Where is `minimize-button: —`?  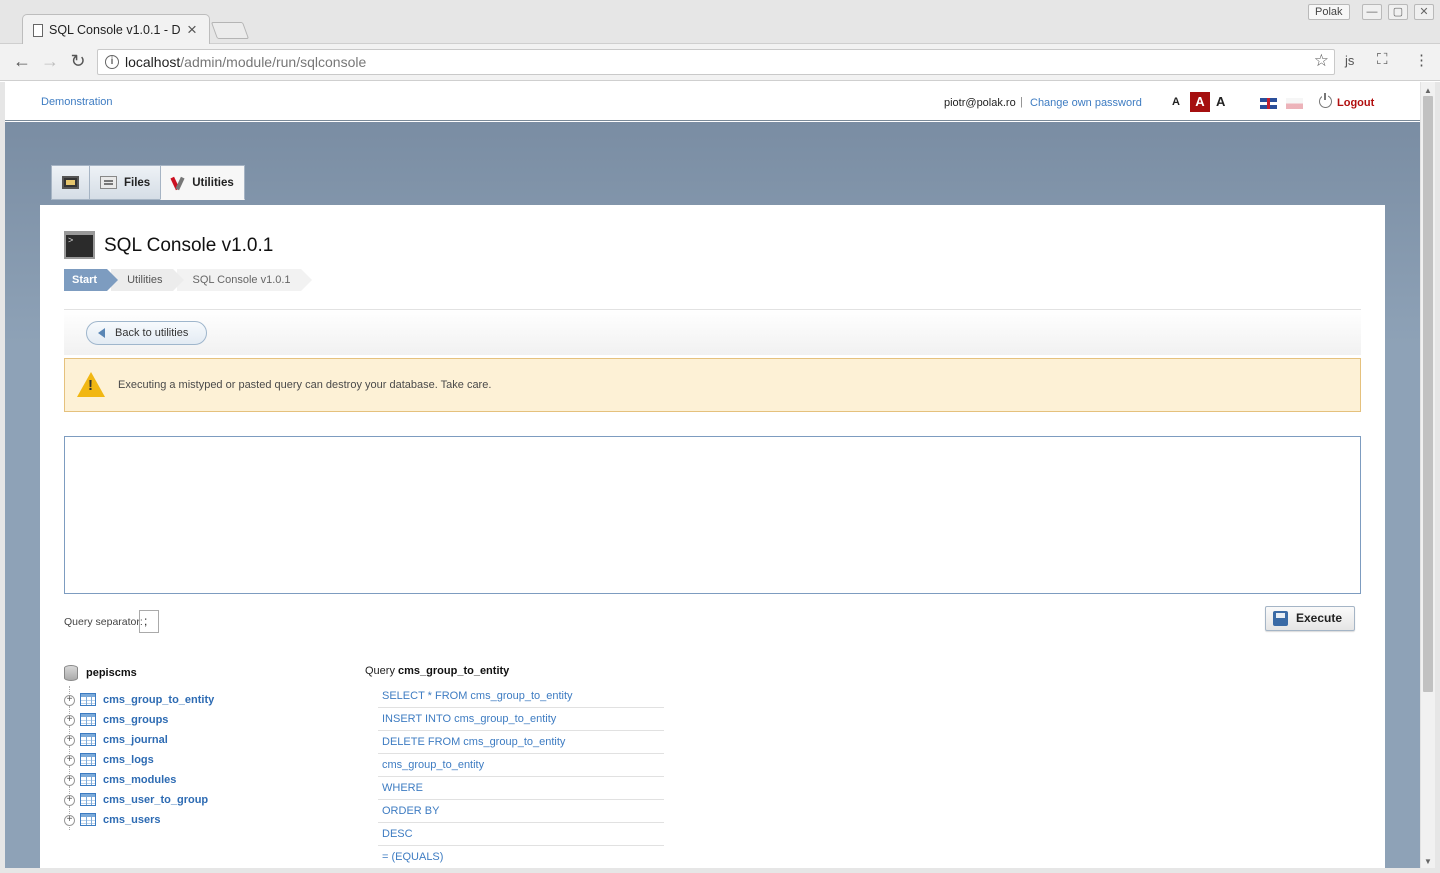
minimize-button: — is located at coordinates (1372, 12).